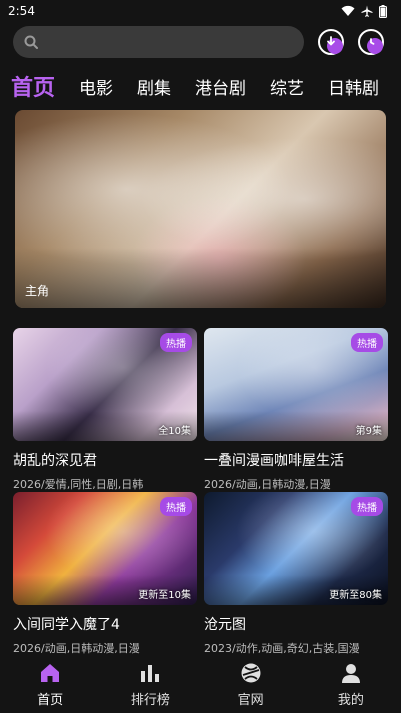 This screenshot has height=713, width=401. What do you see at coordinates (21, 11) in the screenshot?
I see `status-time: 2:54` at bounding box center [21, 11].